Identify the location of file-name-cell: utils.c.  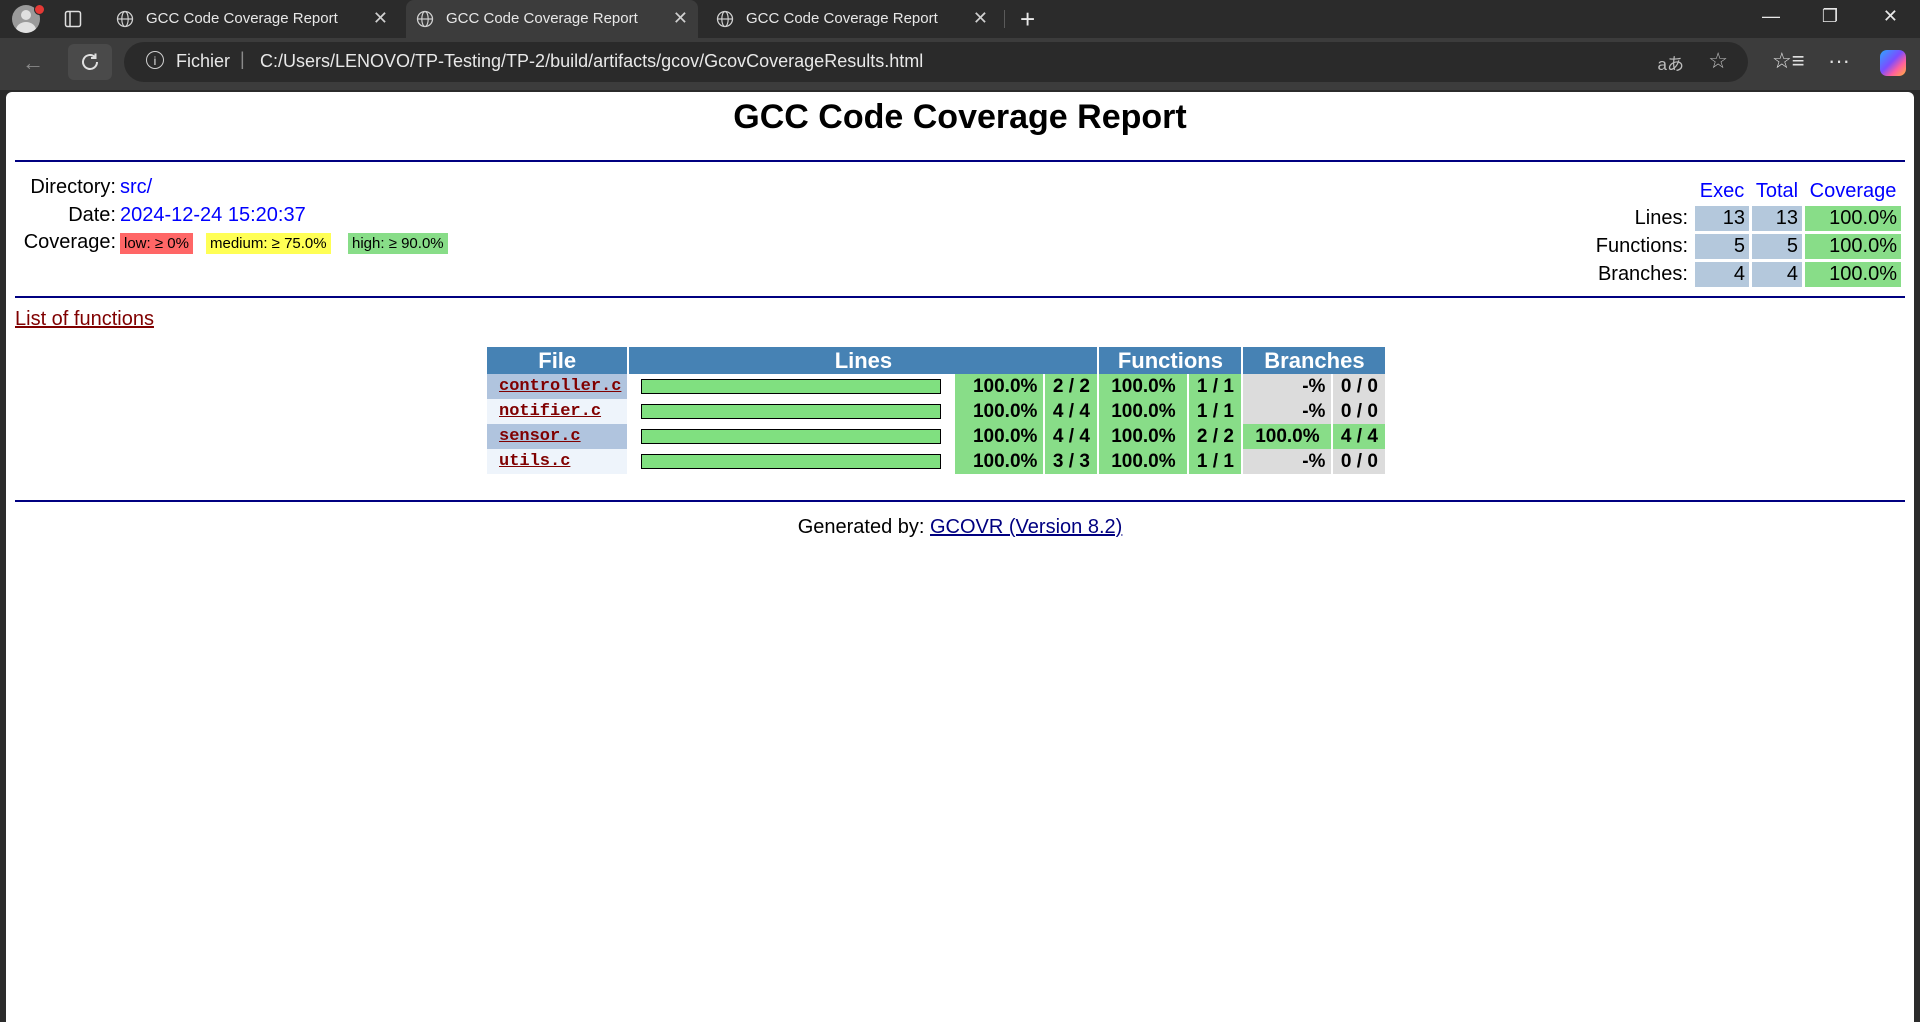
(557, 461).